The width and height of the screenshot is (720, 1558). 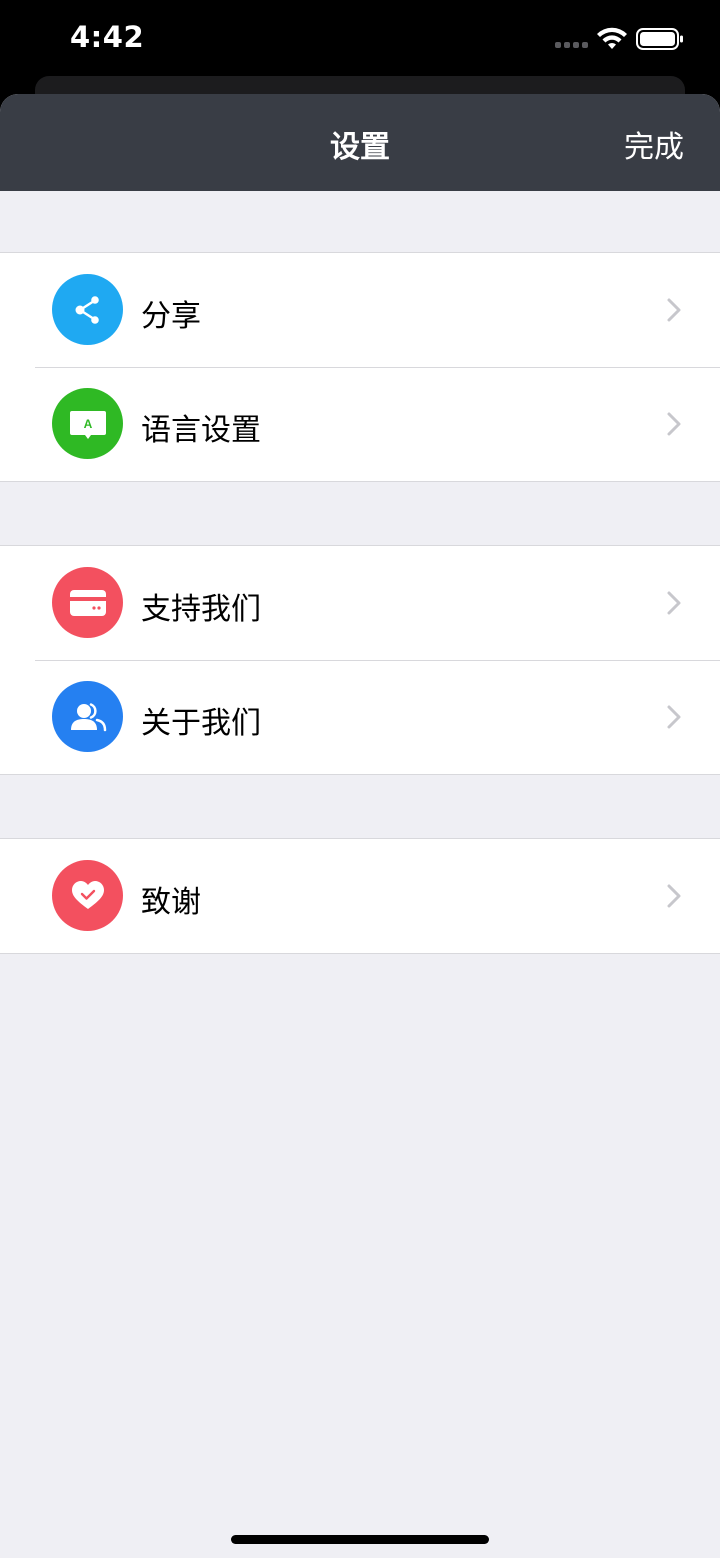 What do you see at coordinates (360, 717) in the screenshot?
I see `settings-item-about-us: 关于我们` at bounding box center [360, 717].